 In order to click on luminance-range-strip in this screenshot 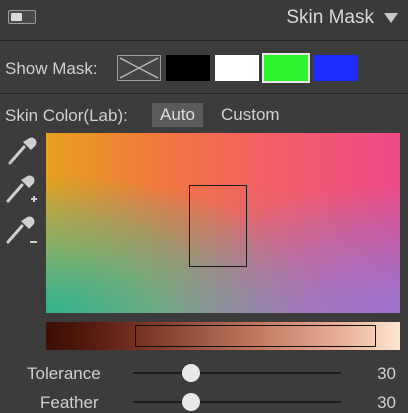, I will do `click(223, 336)`.